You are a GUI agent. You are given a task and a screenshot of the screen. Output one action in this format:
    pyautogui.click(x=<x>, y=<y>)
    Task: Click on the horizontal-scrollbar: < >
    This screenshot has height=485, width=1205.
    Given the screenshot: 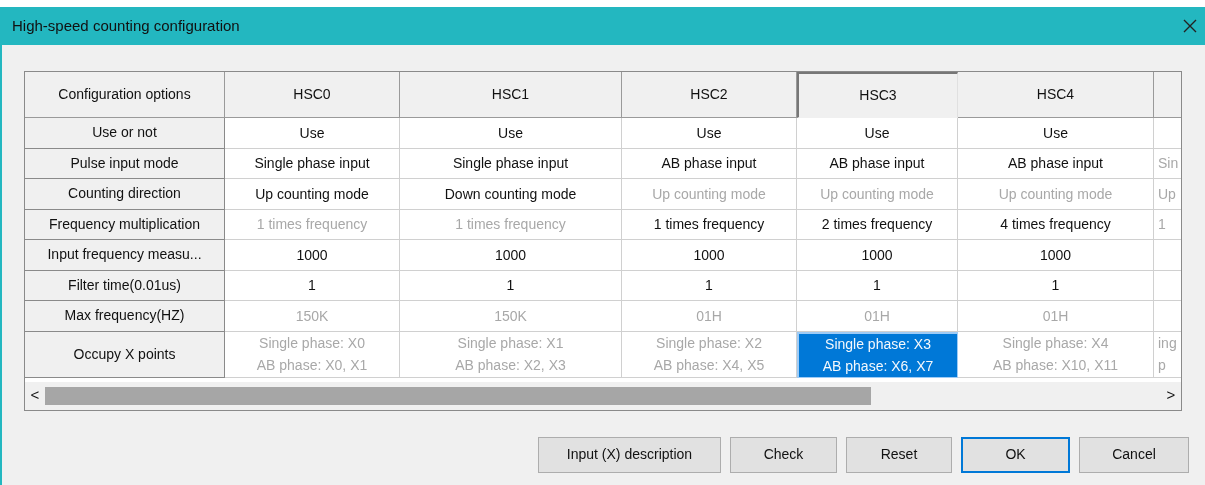 What is the action you would take?
    pyautogui.click(x=603, y=395)
    